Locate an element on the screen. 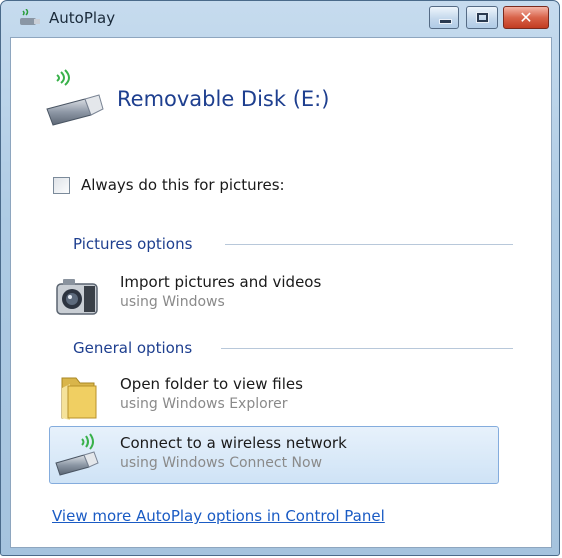  always-do-this-label: Always do this for pictures: is located at coordinates (183, 185).